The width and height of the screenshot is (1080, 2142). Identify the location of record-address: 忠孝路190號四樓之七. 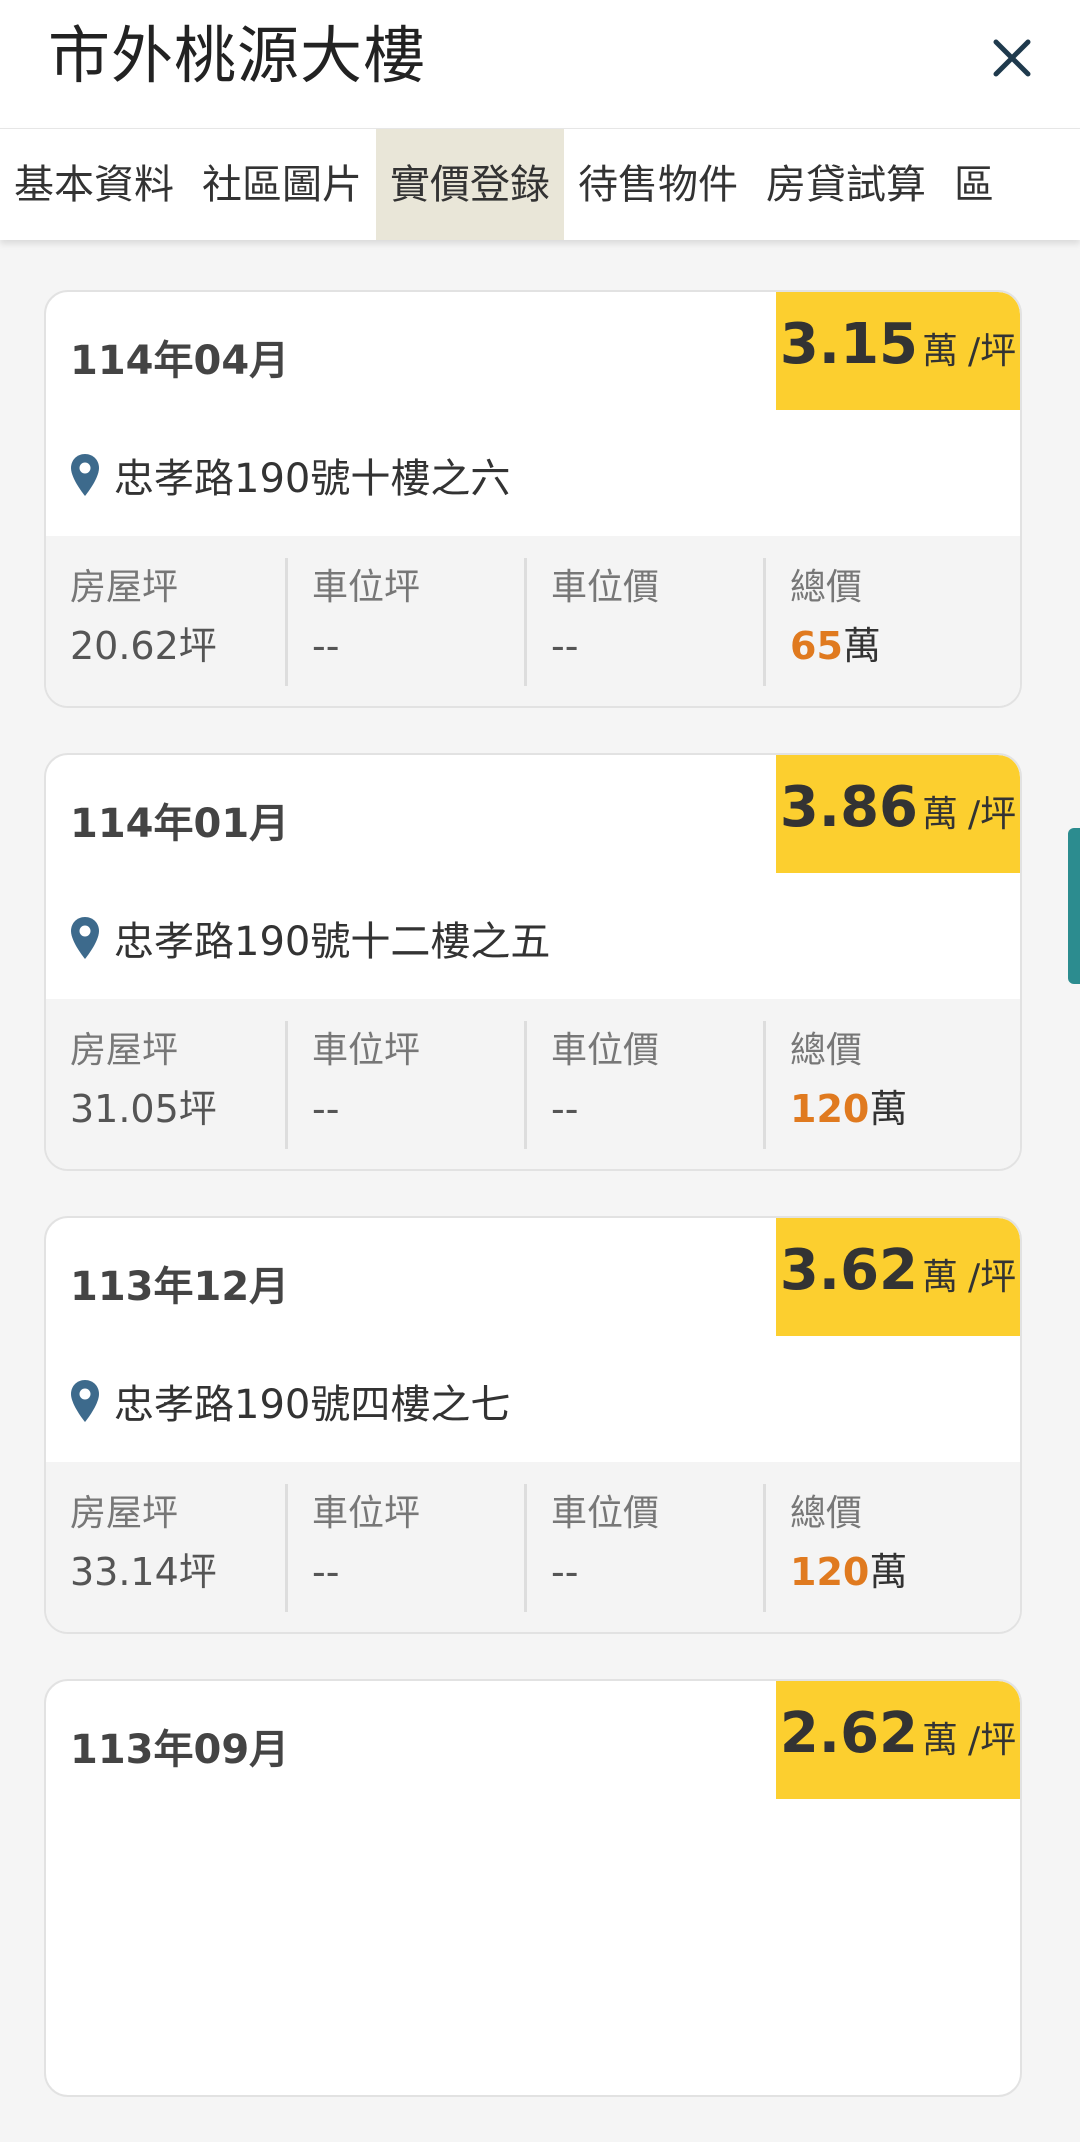
(290, 1401).